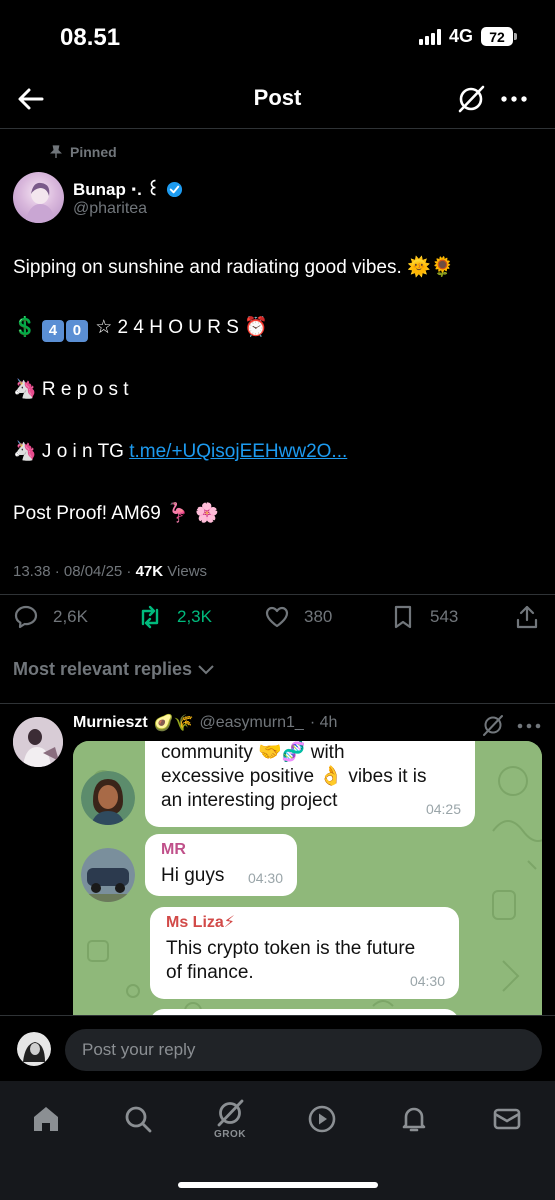 The image size is (555, 1200). What do you see at coordinates (70, 616) in the screenshot?
I see `reply-count: 2,6K` at bounding box center [70, 616].